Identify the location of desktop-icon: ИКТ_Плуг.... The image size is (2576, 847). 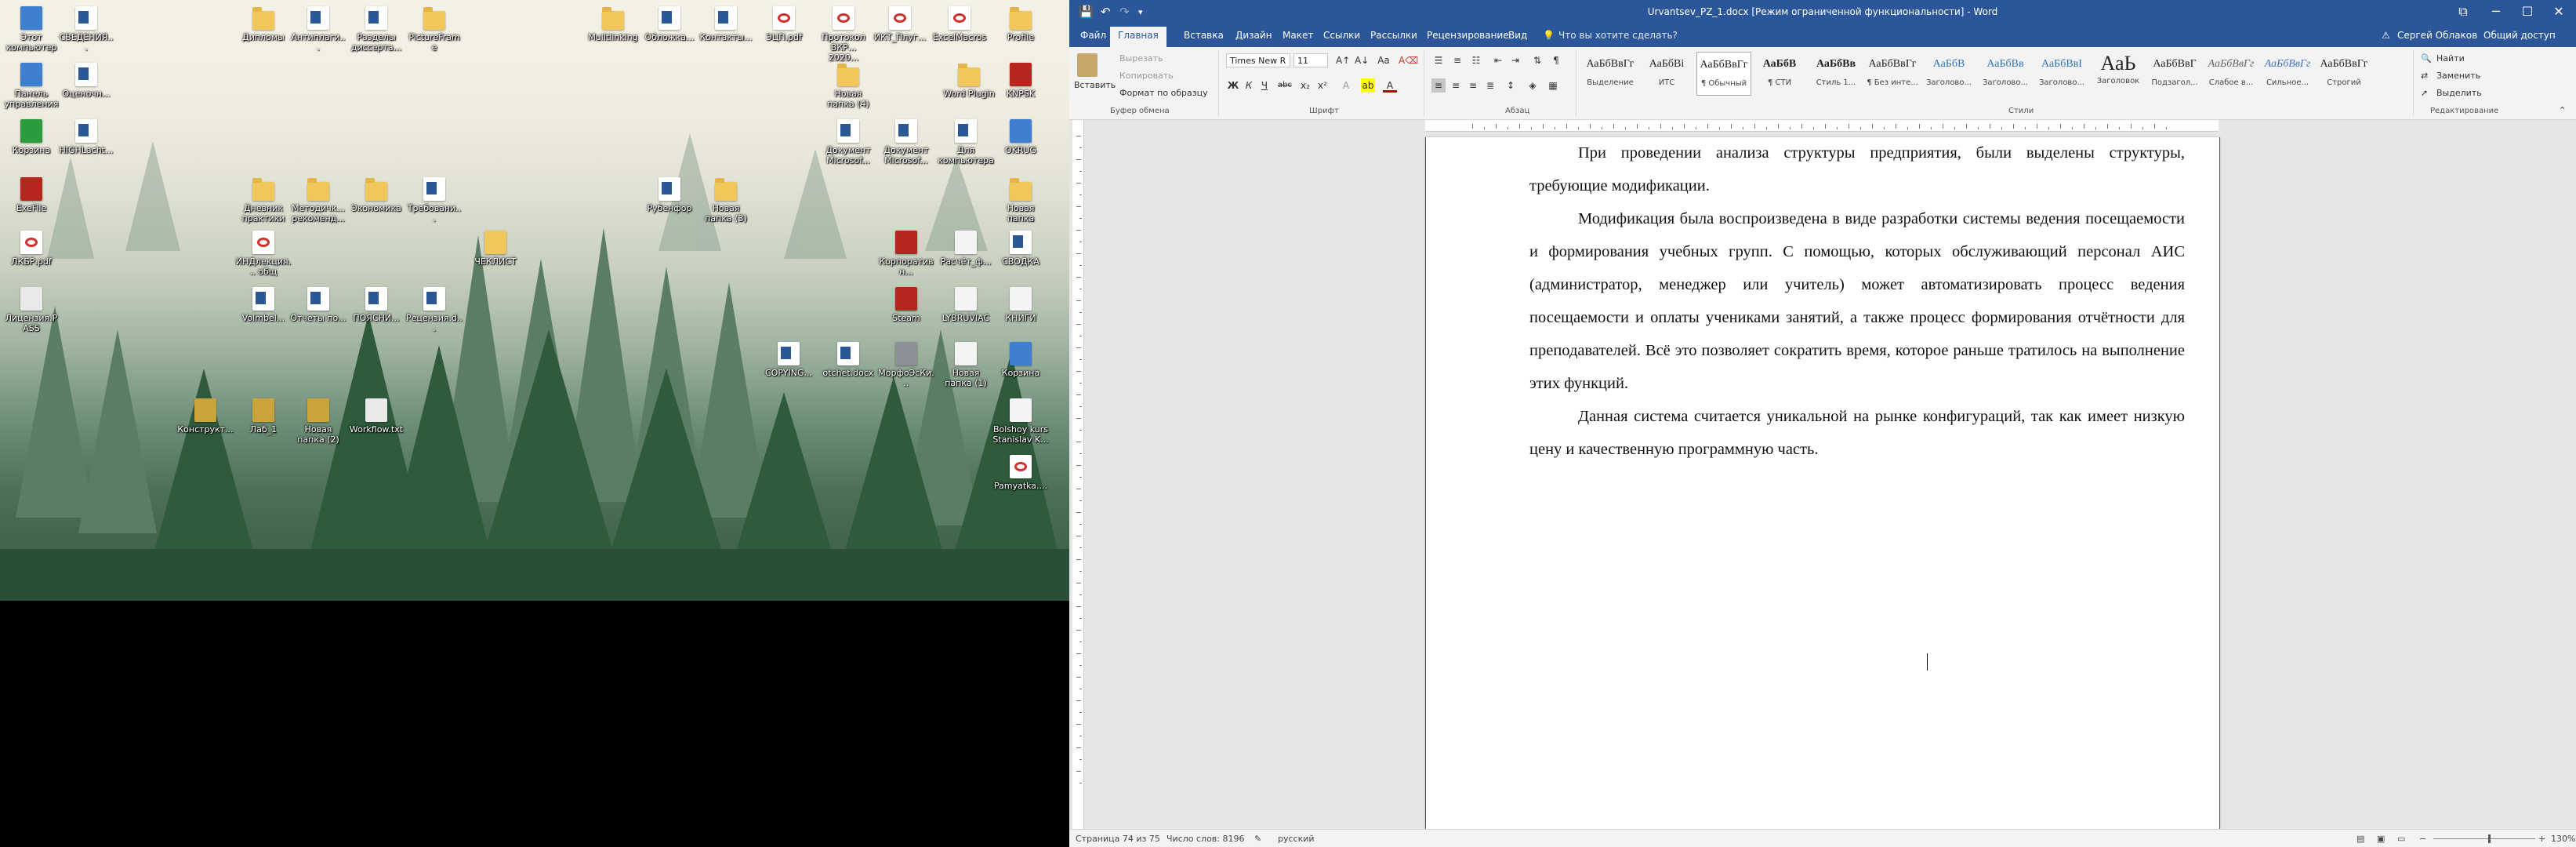
(900, 24).